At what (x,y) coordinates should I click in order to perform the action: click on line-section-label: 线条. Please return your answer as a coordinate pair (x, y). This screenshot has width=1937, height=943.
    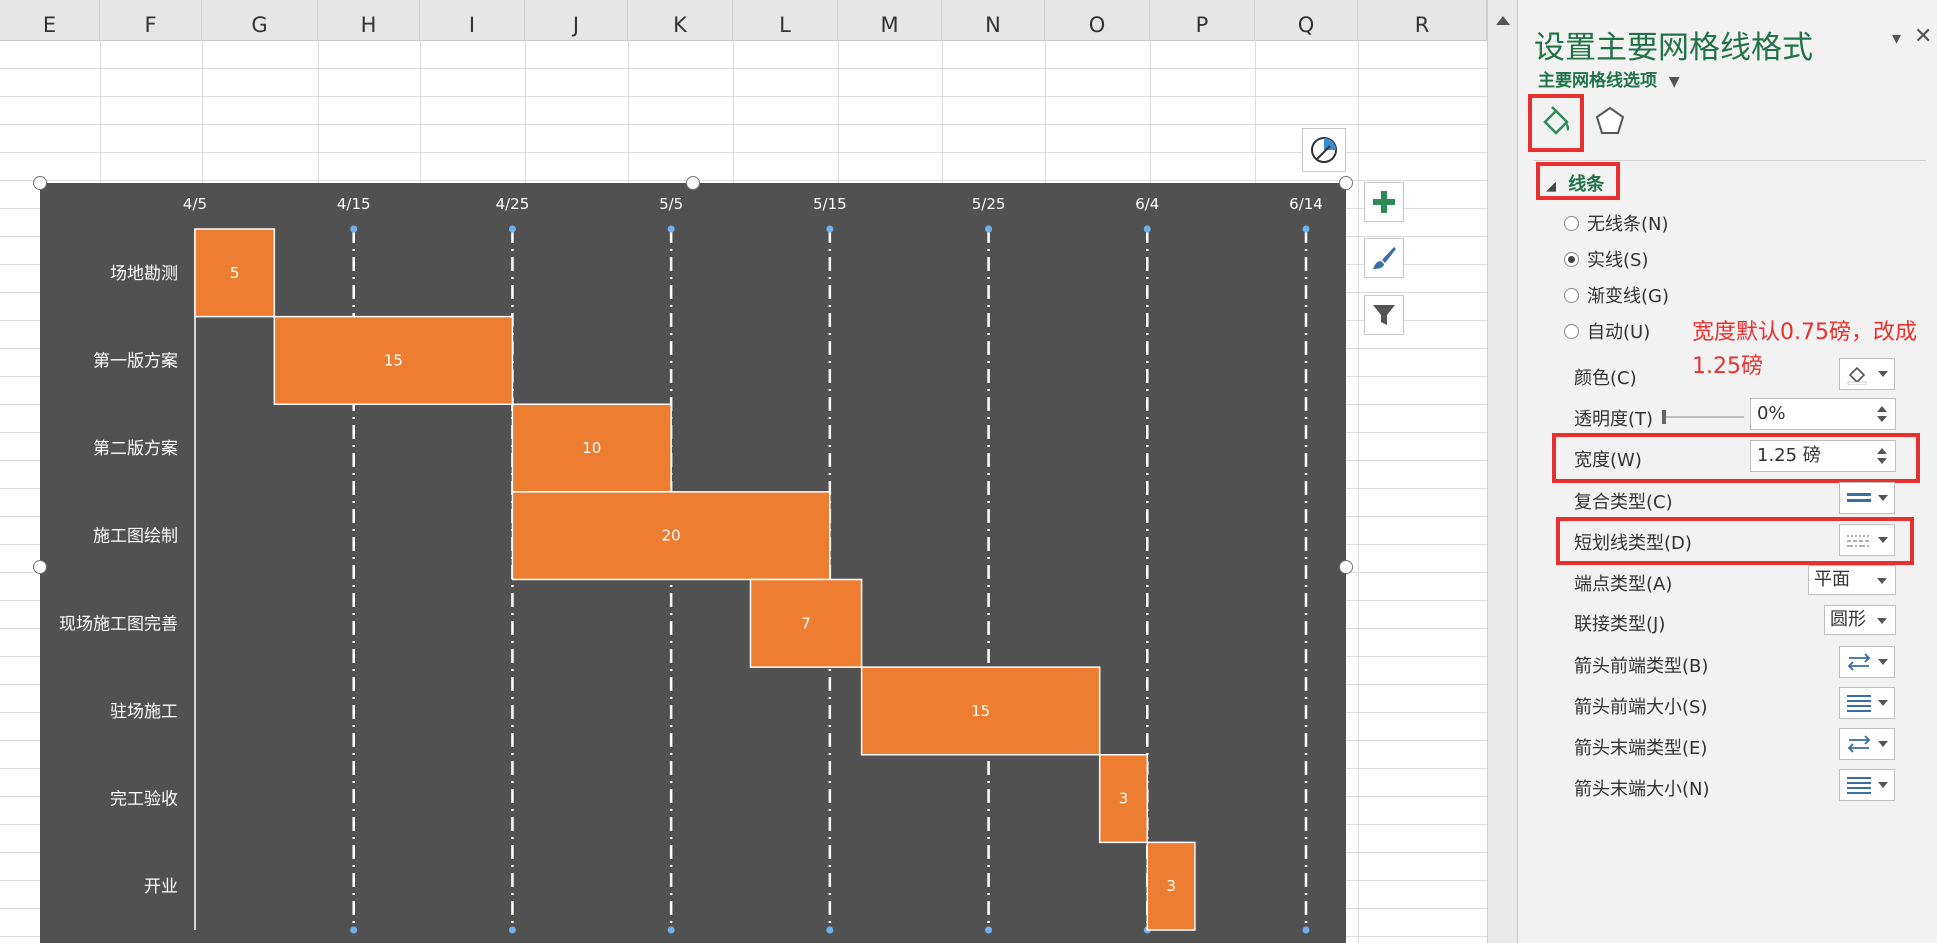
    Looking at the image, I should click on (1586, 184).